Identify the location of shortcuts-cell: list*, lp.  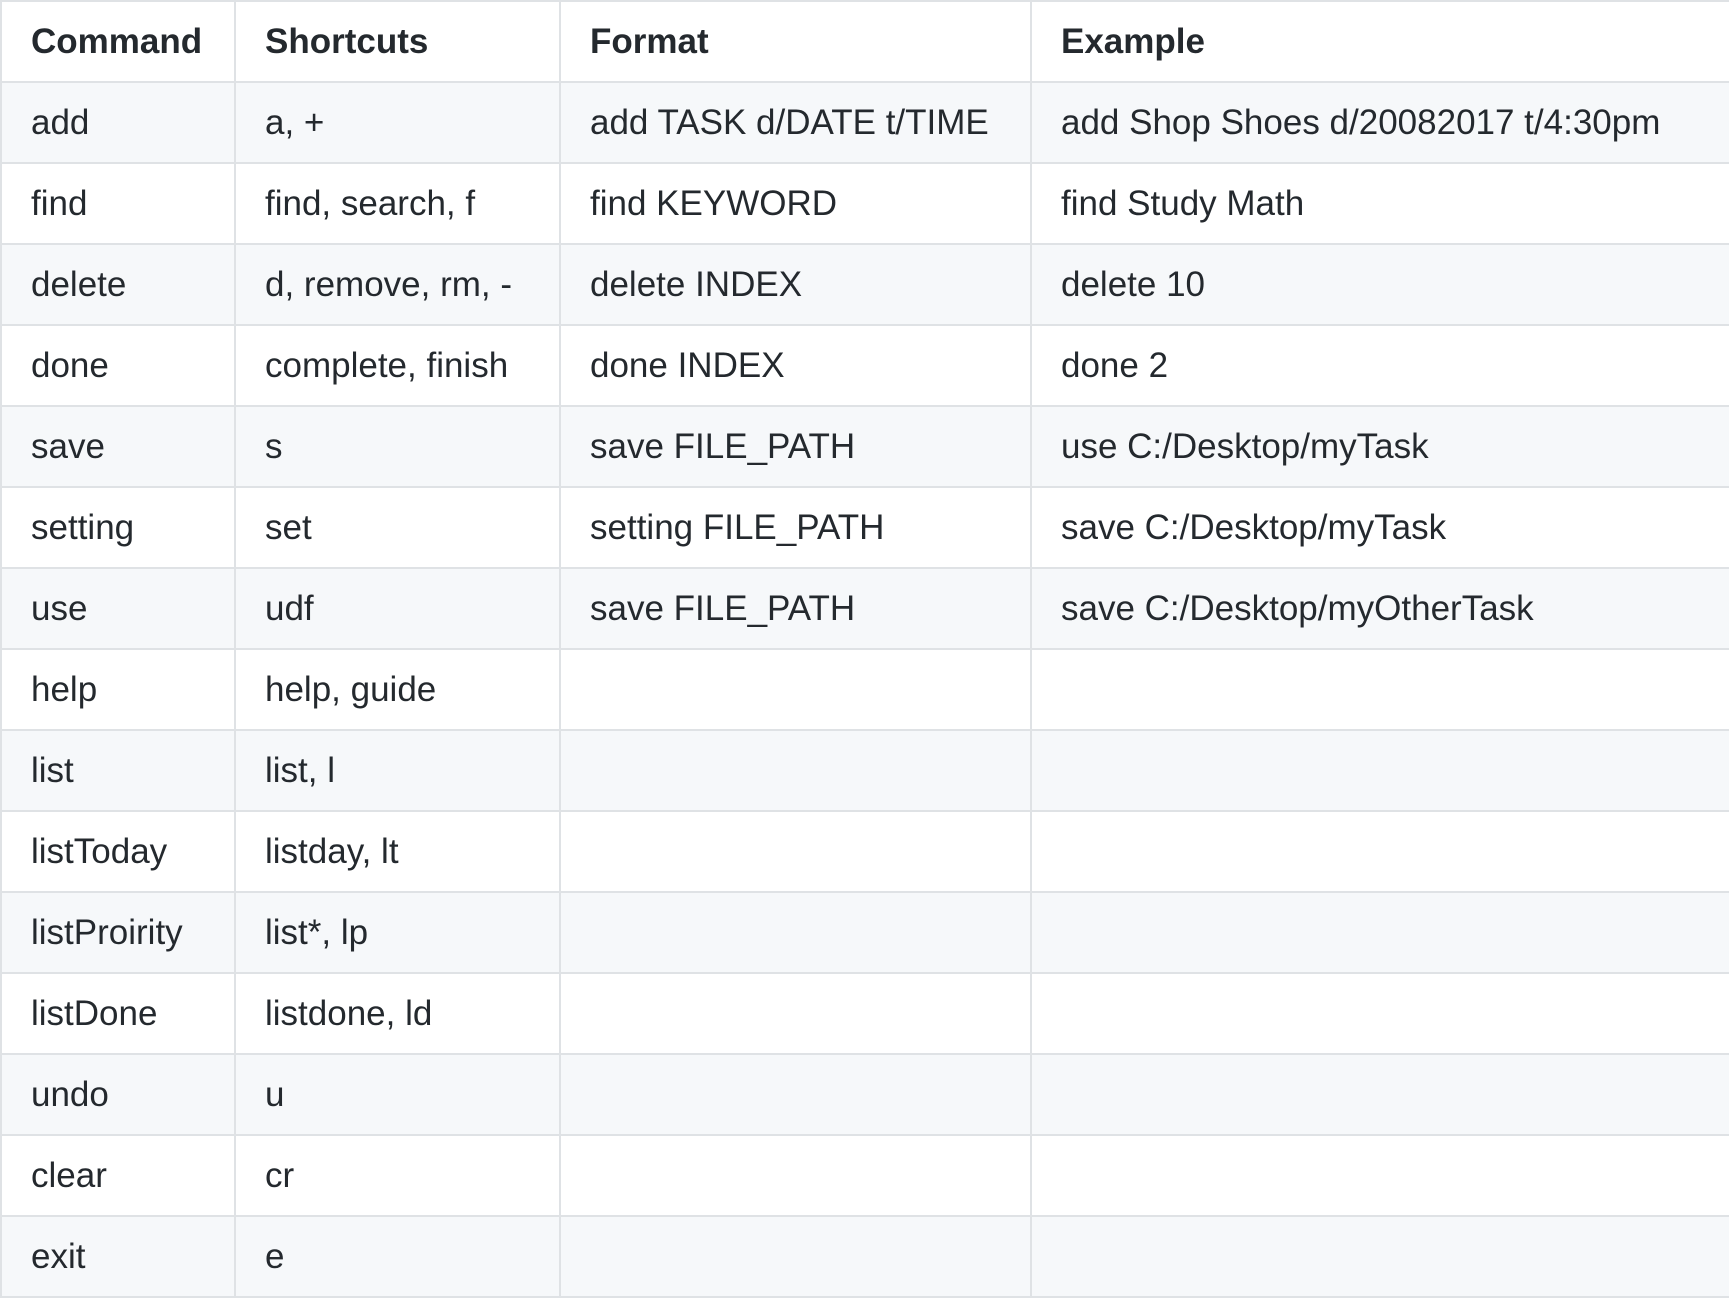
(397, 932).